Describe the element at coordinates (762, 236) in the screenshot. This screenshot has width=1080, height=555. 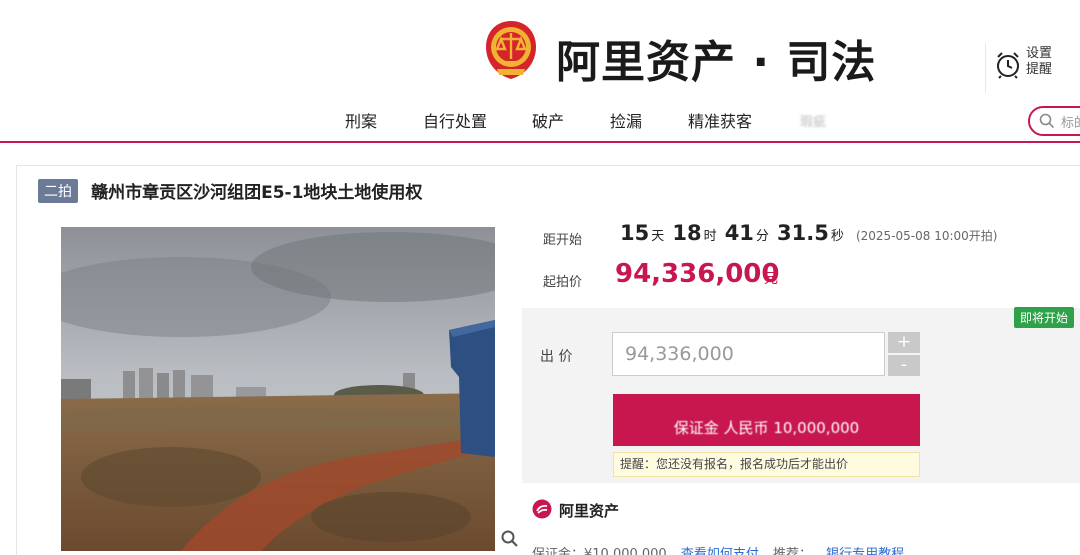
I see `minutes-unit: 分` at that location.